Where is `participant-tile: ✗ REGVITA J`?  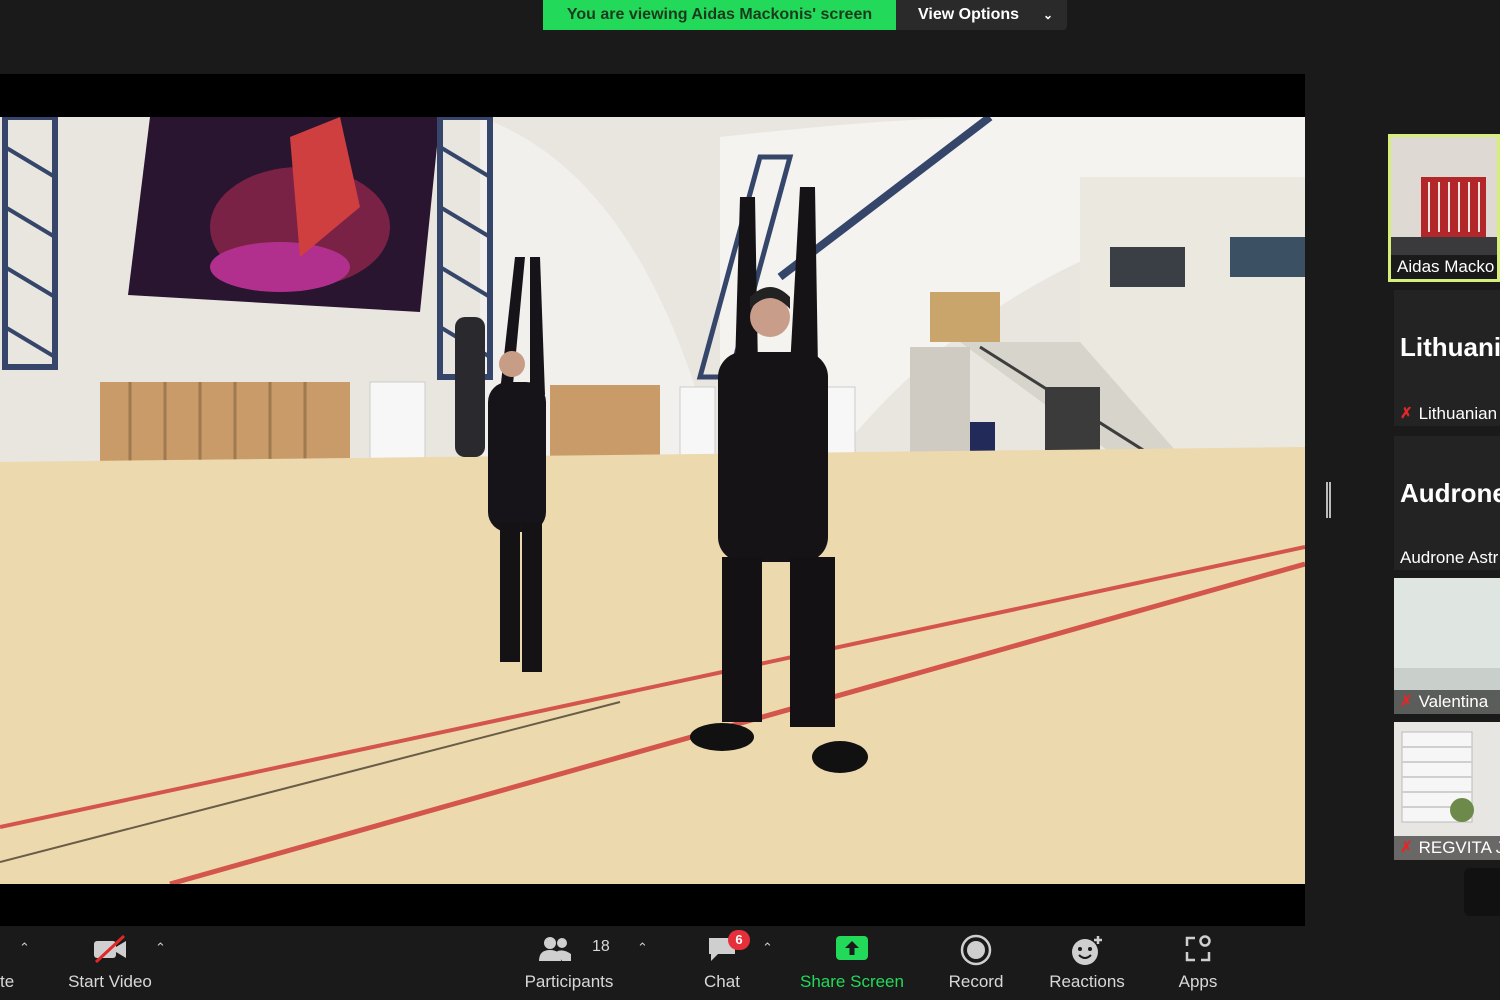
participant-tile: ✗ REGVITA J is located at coordinates (1447, 791).